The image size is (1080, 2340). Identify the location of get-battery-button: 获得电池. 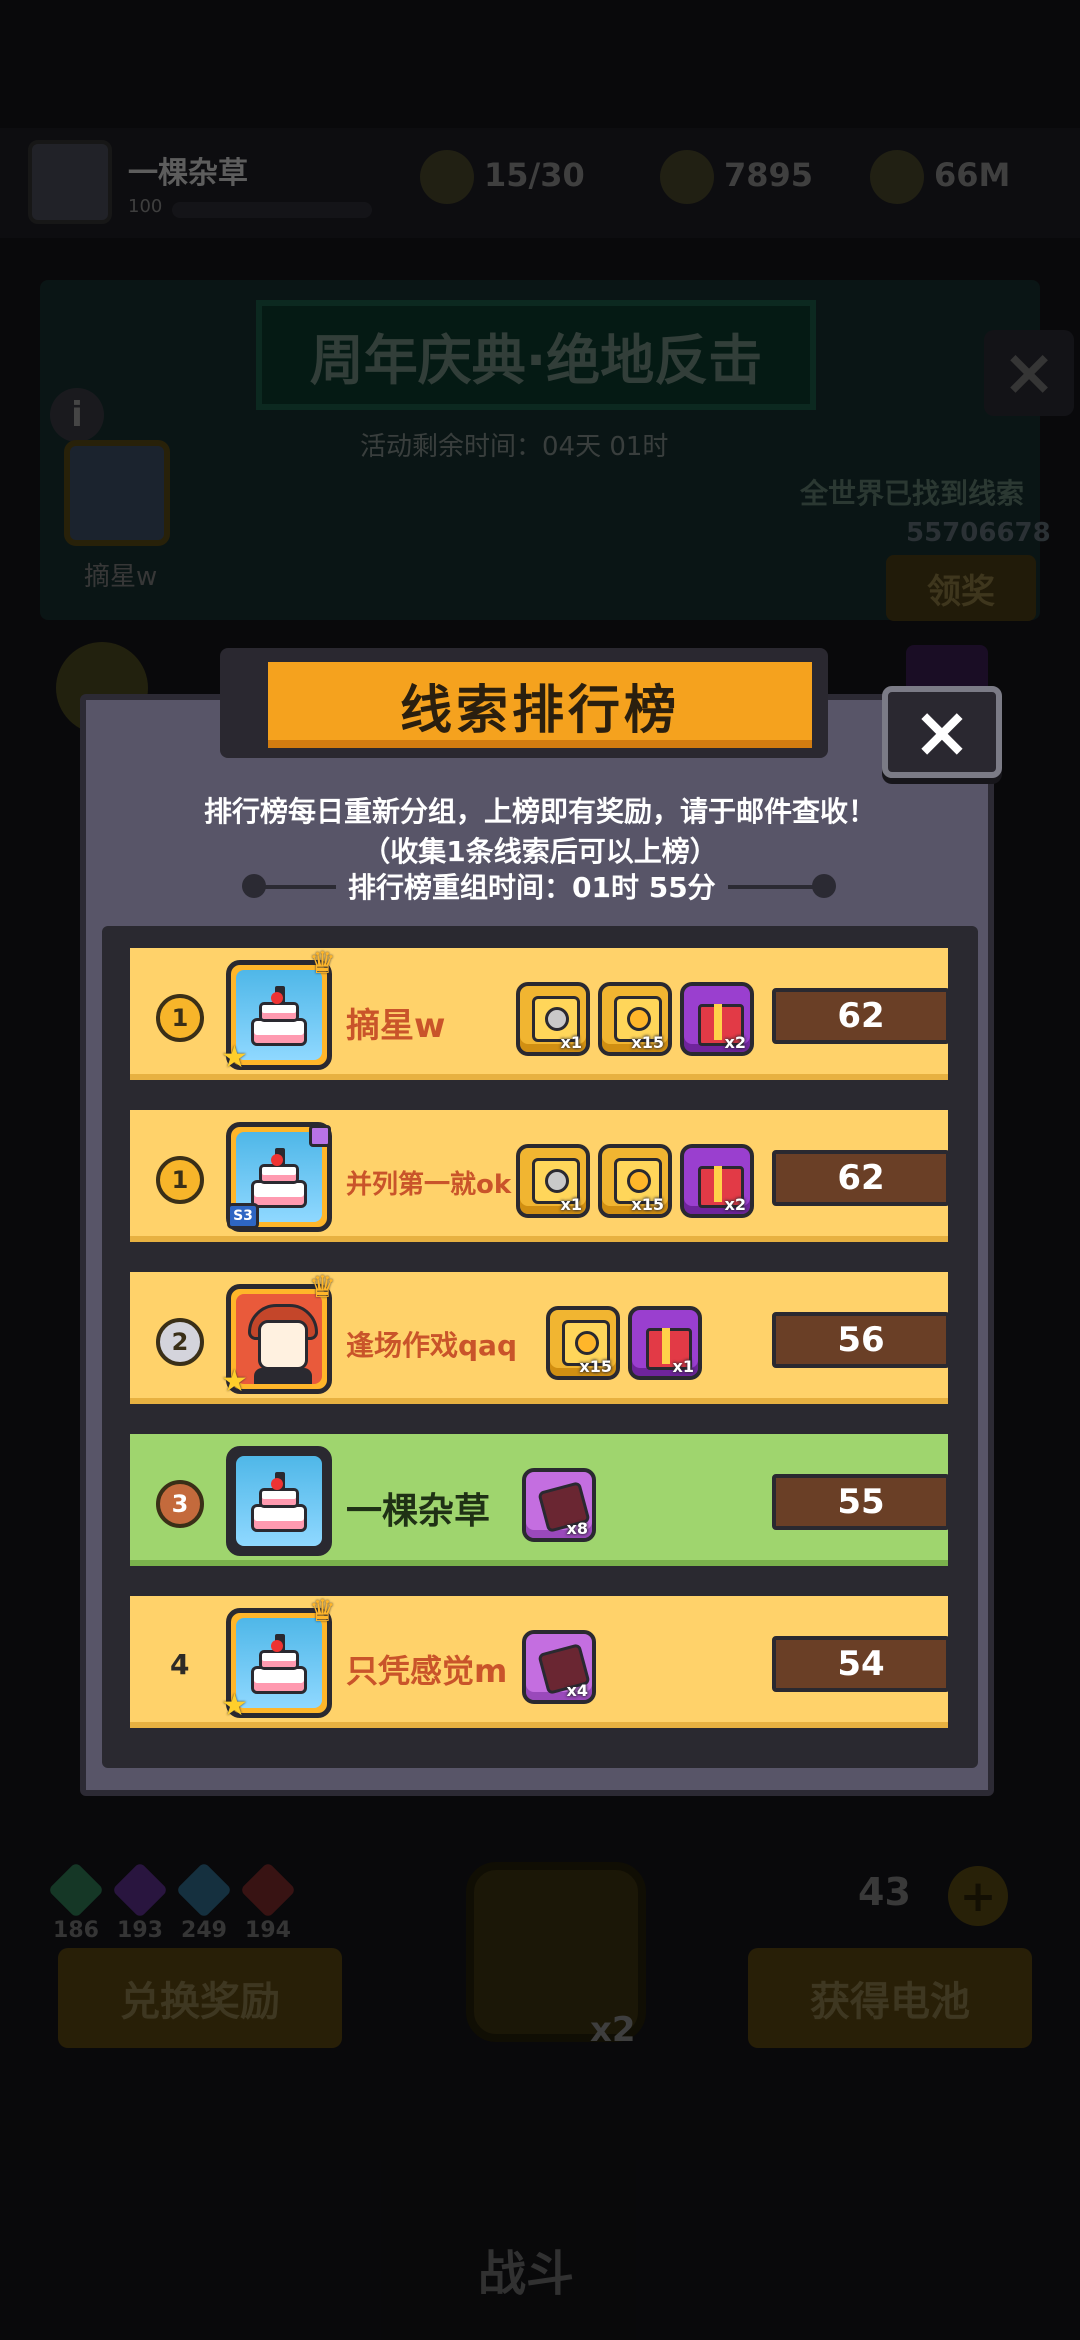
(890, 1998).